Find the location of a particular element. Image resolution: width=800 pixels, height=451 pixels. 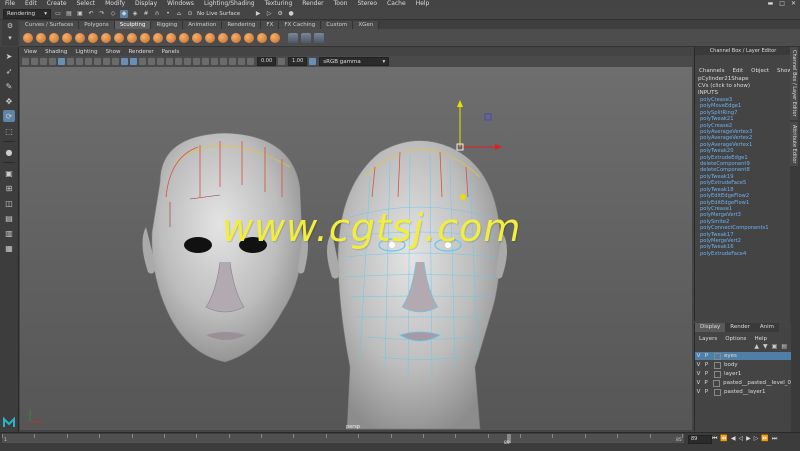

safe-action-icon is located at coordinates (106, 61).